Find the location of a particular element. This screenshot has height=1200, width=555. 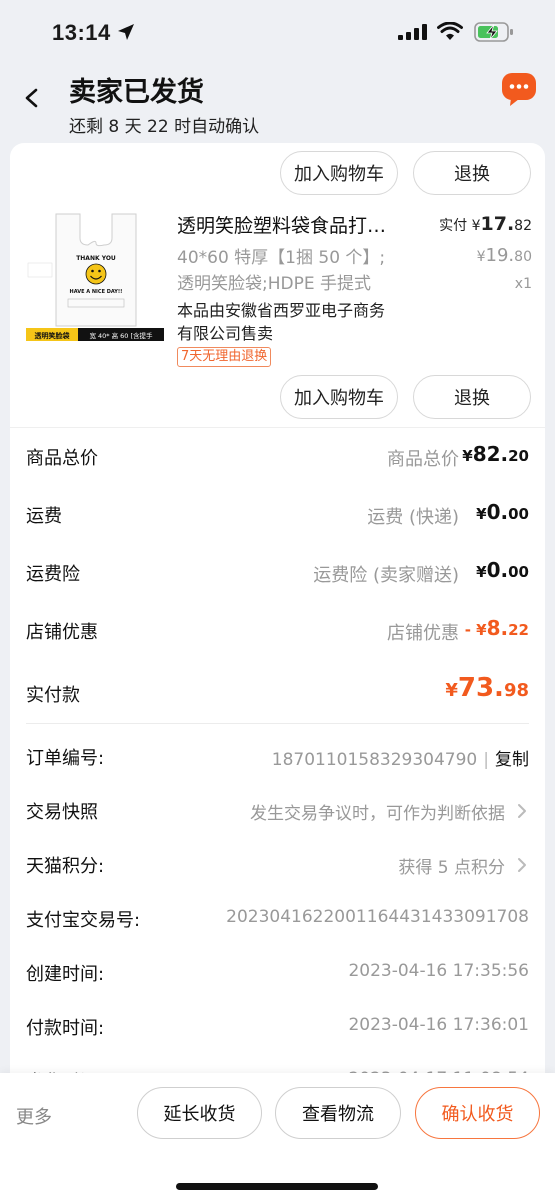

tmall-points-row: 天猫积分: 获得 5 点积分 is located at coordinates (277, 865).